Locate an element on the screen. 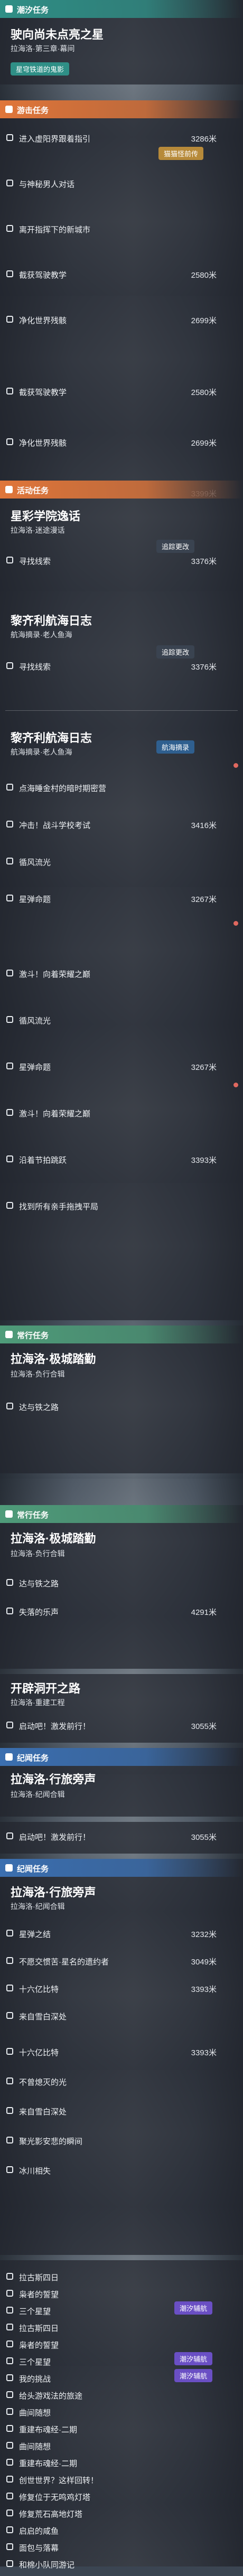 Image resolution: width=243 pixels, height=2576 pixels. quest-section-header: 游击任务 is located at coordinates (121, 109).